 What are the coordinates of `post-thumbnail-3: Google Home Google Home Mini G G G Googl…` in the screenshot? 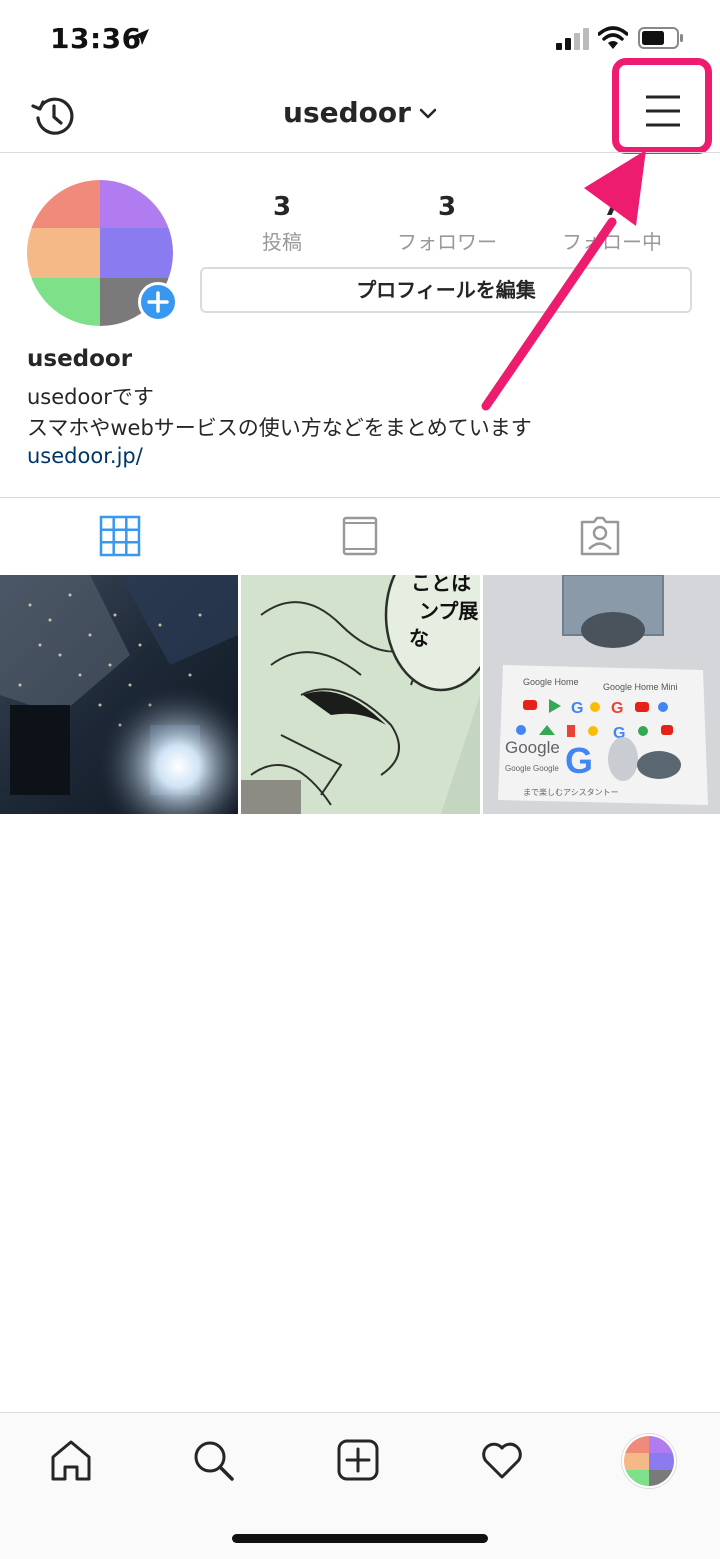 It's located at (601, 694).